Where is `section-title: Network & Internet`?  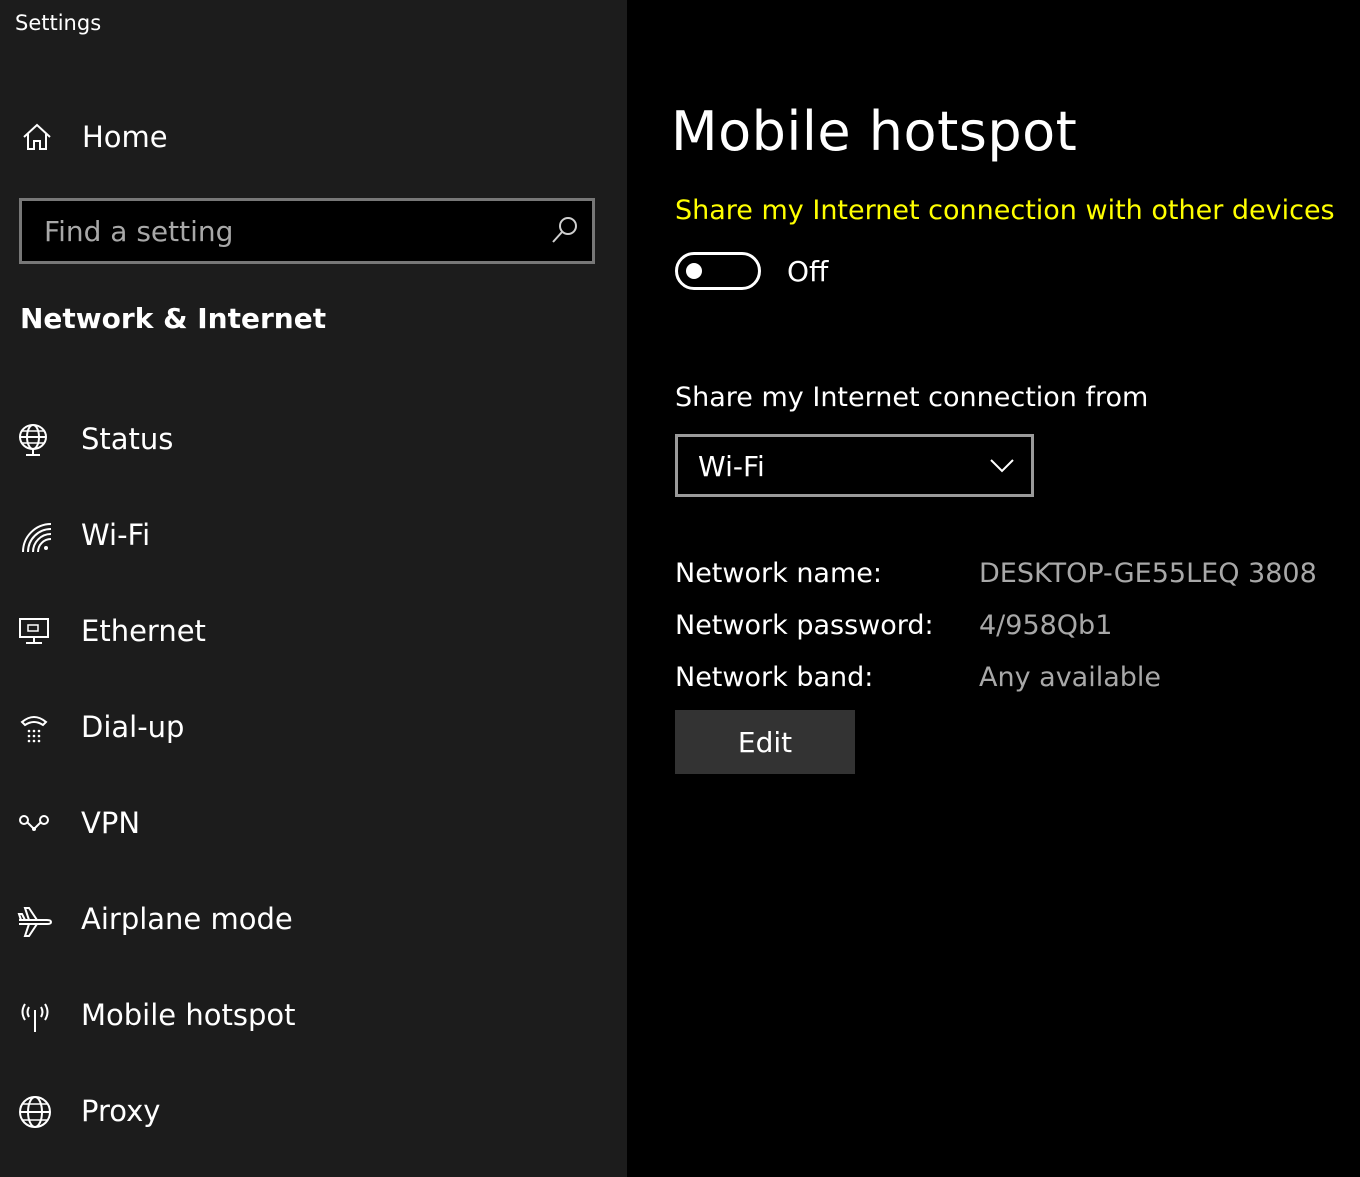
section-title: Network & Internet is located at coordinates (173, 318).